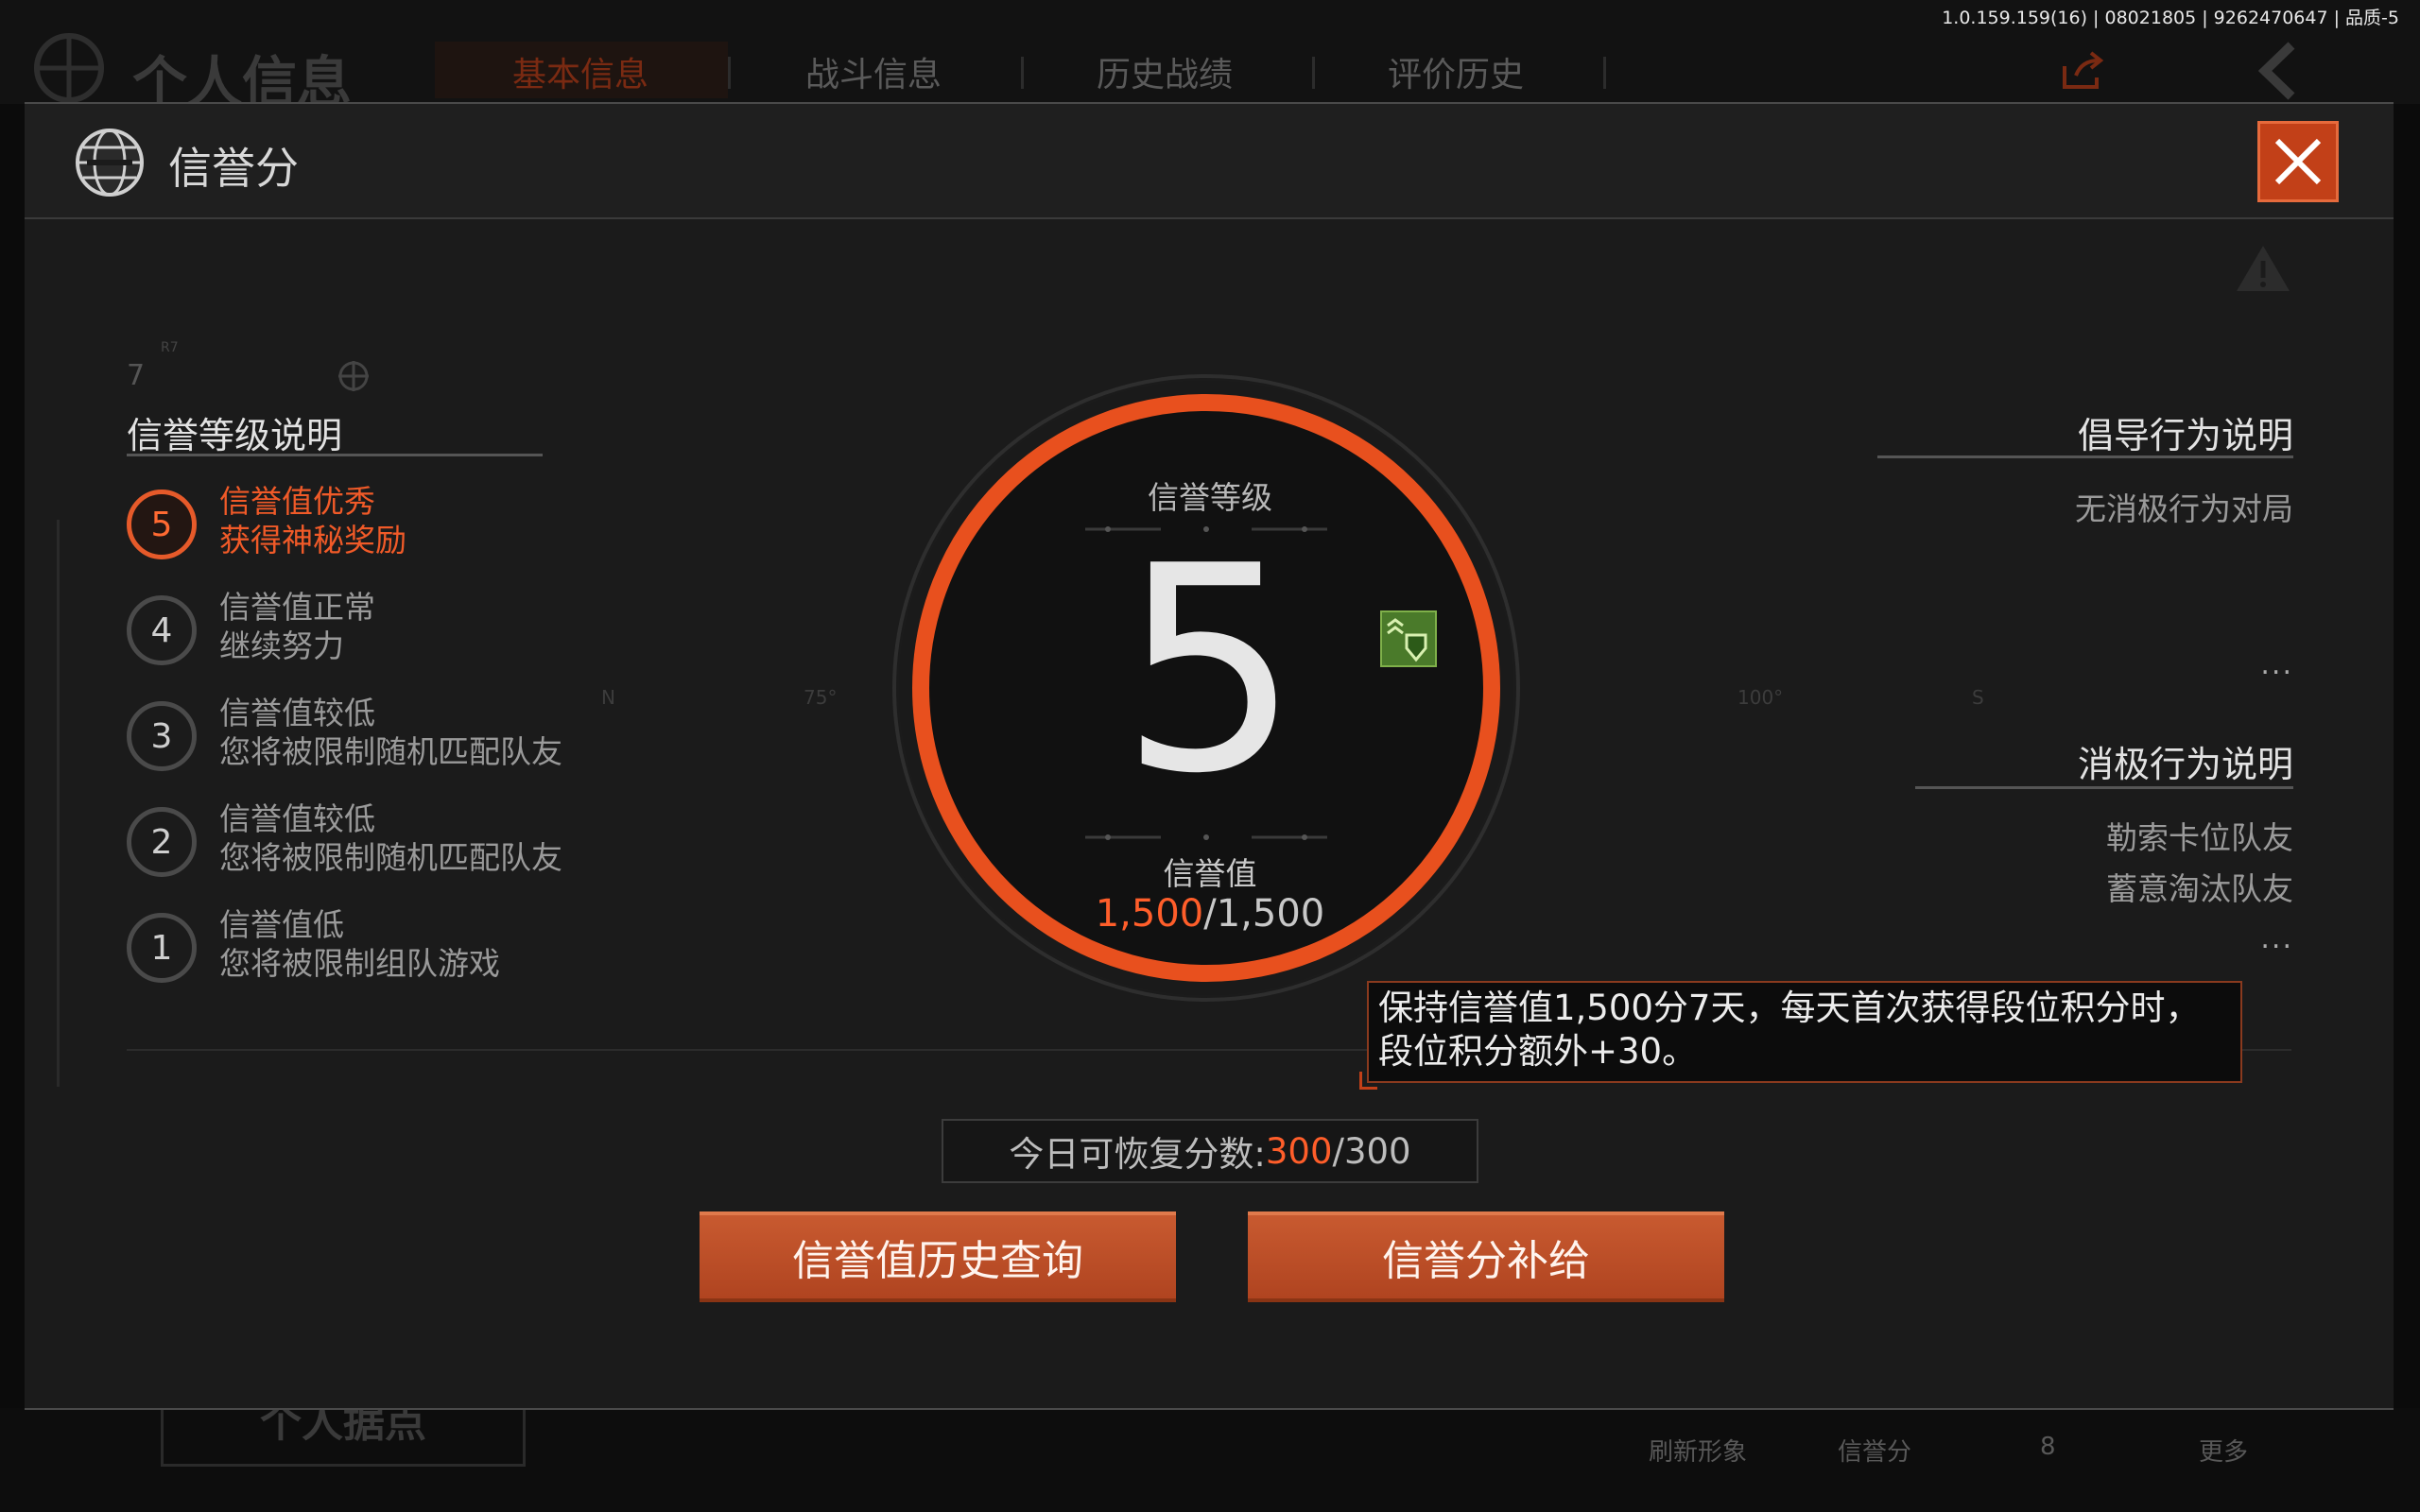 The height and width of the screenshot is (1512, 2420). I want to click on reputation-score-label: 信誉值, so click(1210, 873).